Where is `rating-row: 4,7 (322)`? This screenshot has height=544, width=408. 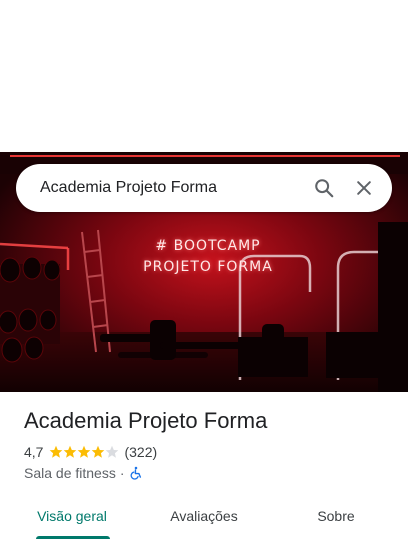
rating-row: 4,7 (322) is located at coordinates (90, 452).